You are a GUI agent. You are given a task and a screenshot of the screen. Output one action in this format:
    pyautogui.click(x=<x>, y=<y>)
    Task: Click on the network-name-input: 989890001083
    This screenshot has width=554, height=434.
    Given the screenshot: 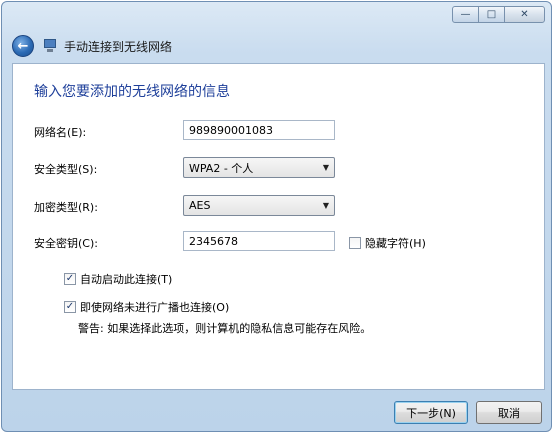 What is the action you would take?
    pyautogui.click(x=259, y=130)
    